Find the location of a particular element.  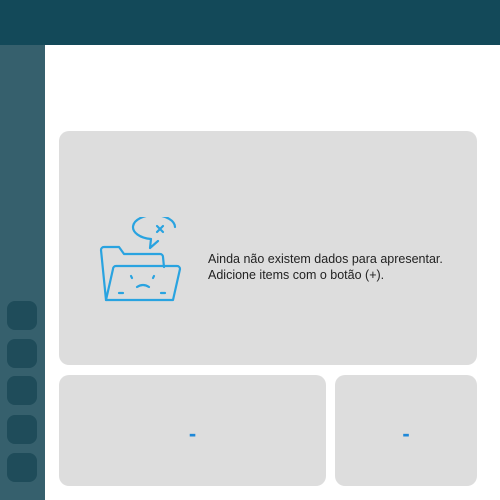

sad-folder-icon is located at coordinates (140, 259).